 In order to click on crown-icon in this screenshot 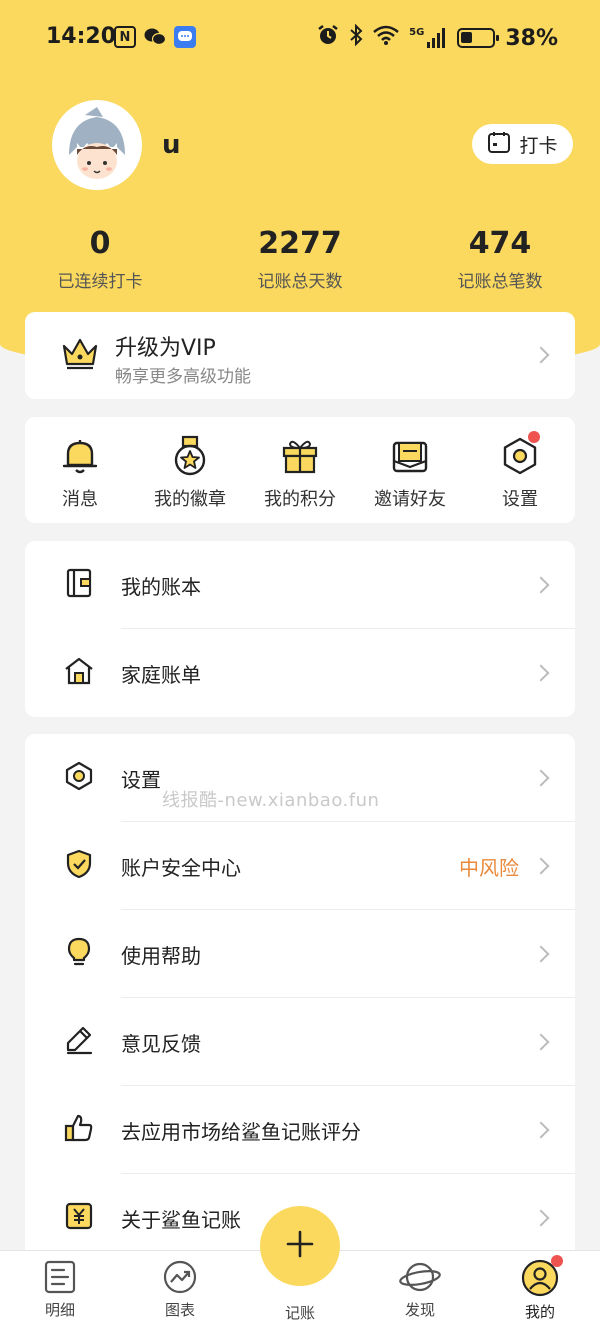, I will do `click(80, 355)`.